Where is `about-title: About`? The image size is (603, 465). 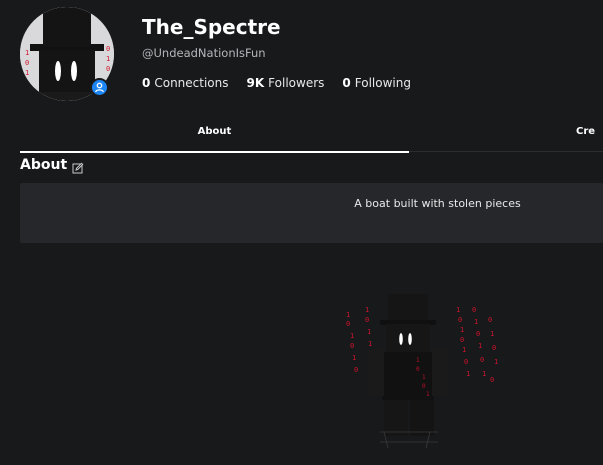
about-title: About is located at coordinates (44, 165).